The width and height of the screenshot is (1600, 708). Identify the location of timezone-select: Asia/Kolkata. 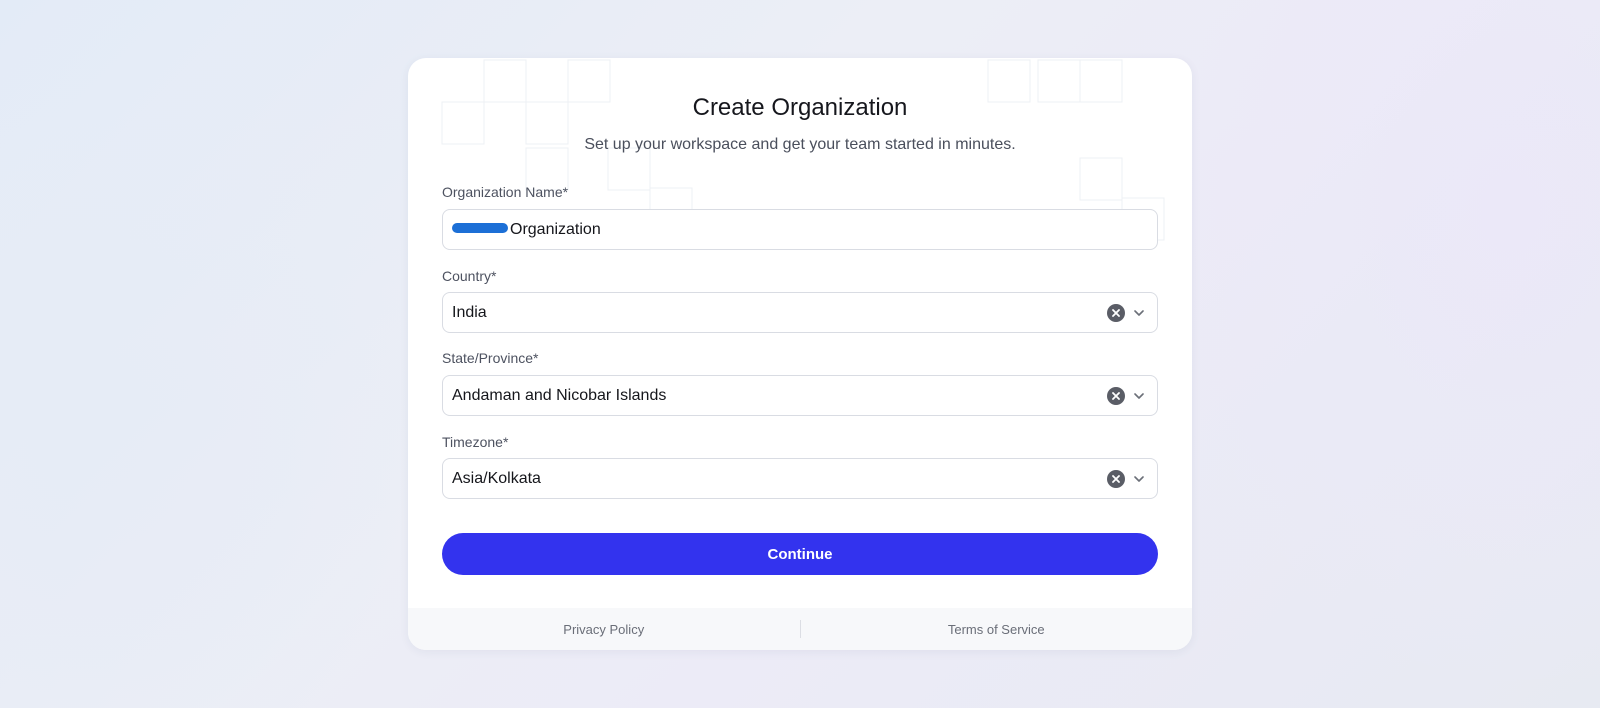
(800, 478).